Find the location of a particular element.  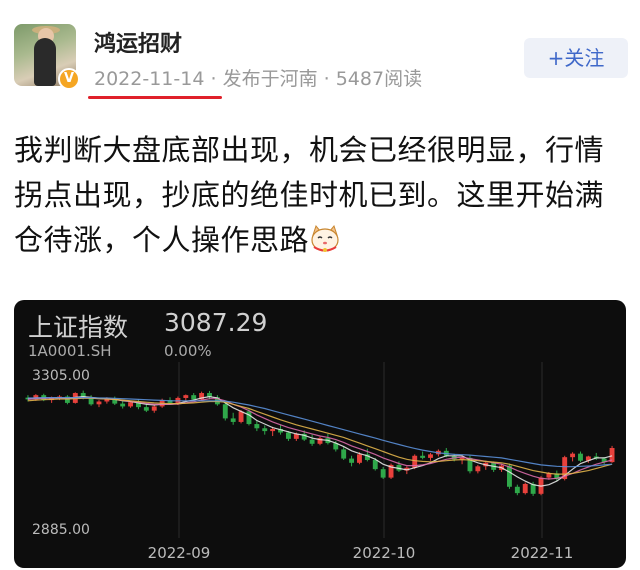

x-axis-tick-label: 2022-10 is located at coordinates (384, 553).